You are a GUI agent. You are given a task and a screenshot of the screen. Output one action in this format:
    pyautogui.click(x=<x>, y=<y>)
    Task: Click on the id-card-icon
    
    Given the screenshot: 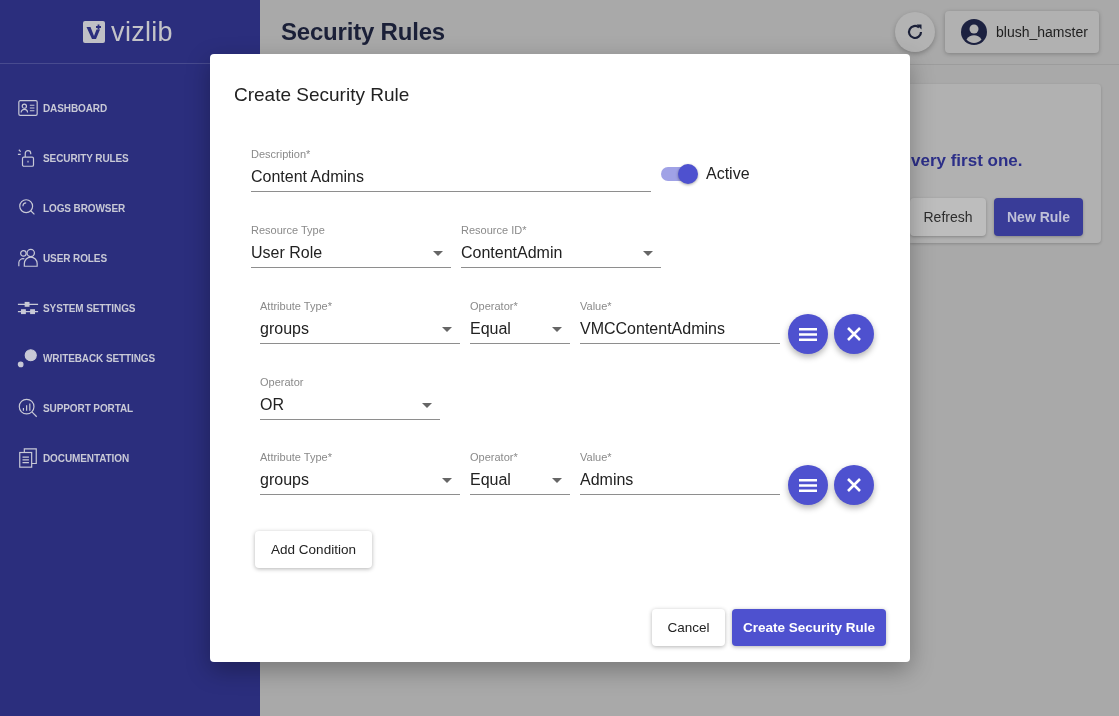 What is the action you would take?
    pyautogui.click(x=28, y=108)
    